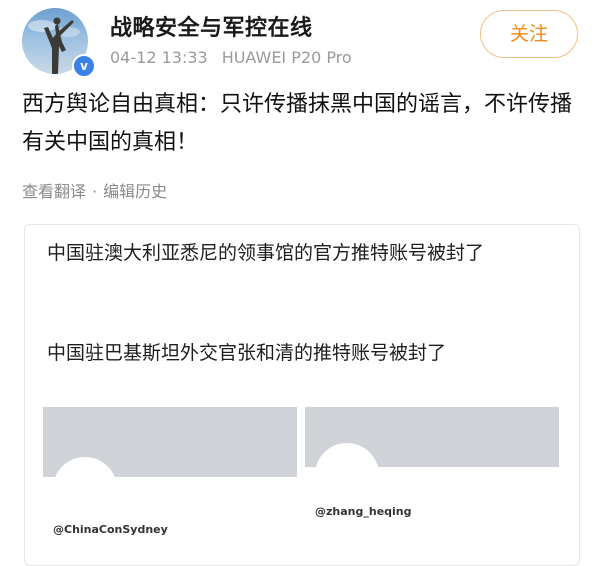  What do you see at coordinates (297, 123) in the screenshot?
I see `post-text: 西方舆论自由真相：只许传播抹黑中国的谣言，不许传播有关中国的真相！` at bounding box center [297, 123].